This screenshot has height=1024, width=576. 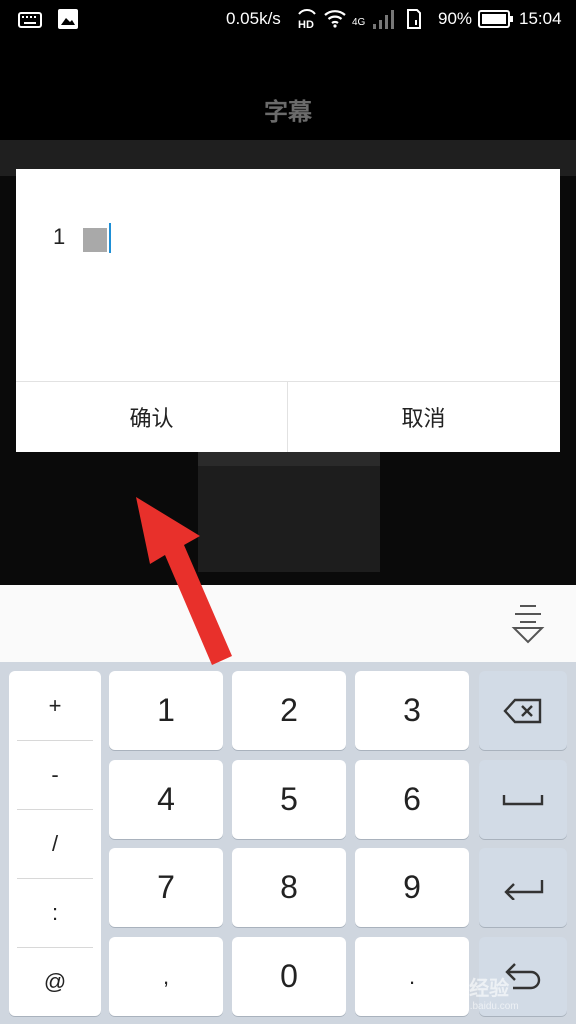 I want to click on symbol-key: +, so click(x=55, y=705).